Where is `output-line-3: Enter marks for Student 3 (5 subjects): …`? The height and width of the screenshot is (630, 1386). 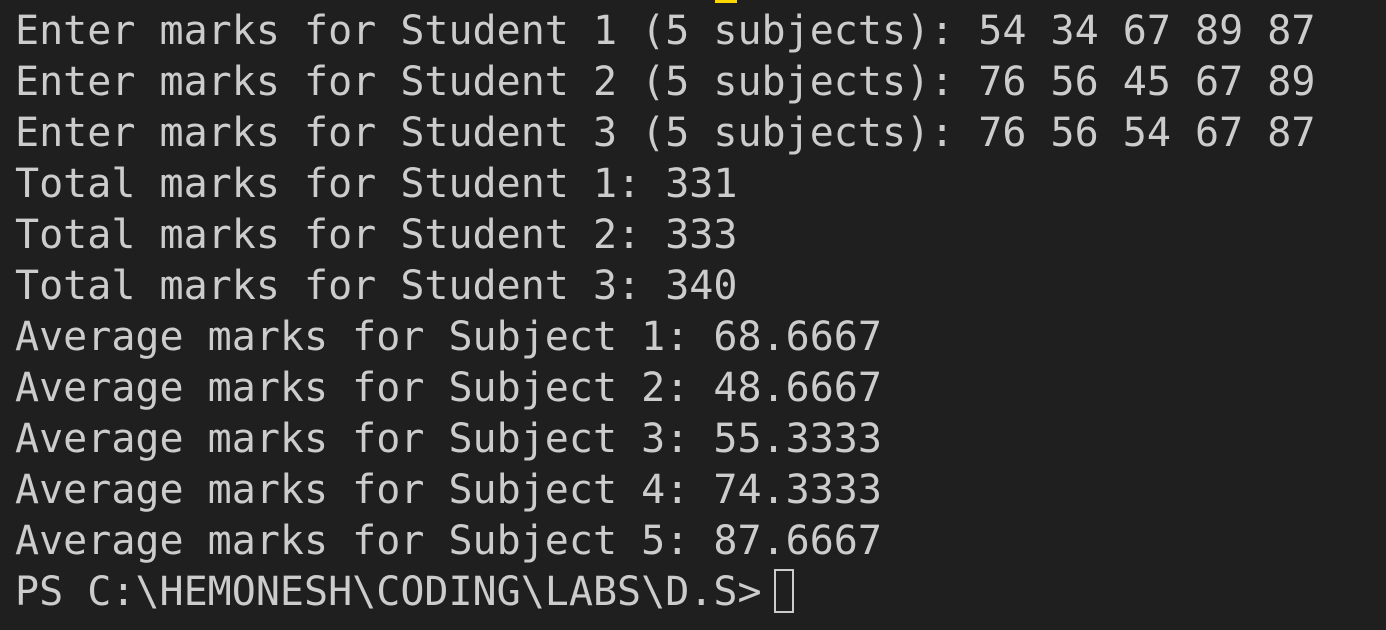
output-line-3: Enter marks for Student 3 (5 subjects): … is located at coordinates (665, 133).